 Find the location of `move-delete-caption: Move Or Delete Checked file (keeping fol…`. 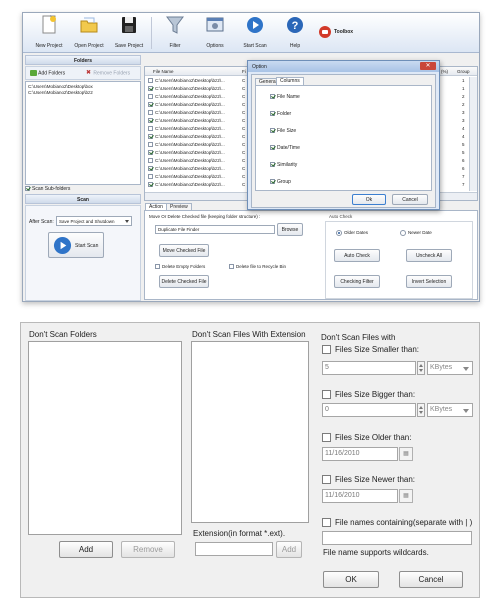

move-delete-caption: Move Or Delete Checked file (keeping fol… is located at coordinates (205, 216).